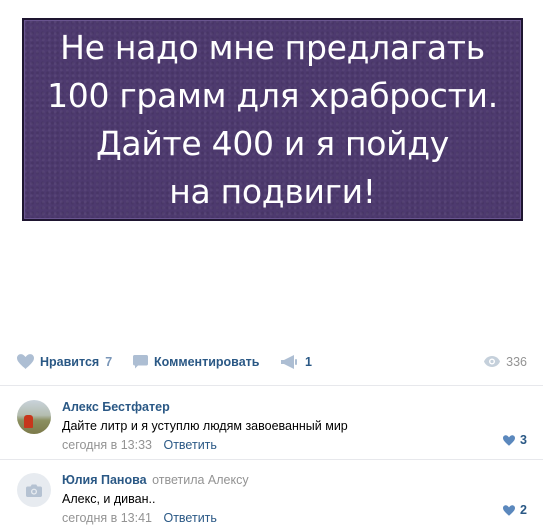  Describe the element at coordinates (272, 191) in the screenshot. I see `caption-line: на подвиги!` at that location.